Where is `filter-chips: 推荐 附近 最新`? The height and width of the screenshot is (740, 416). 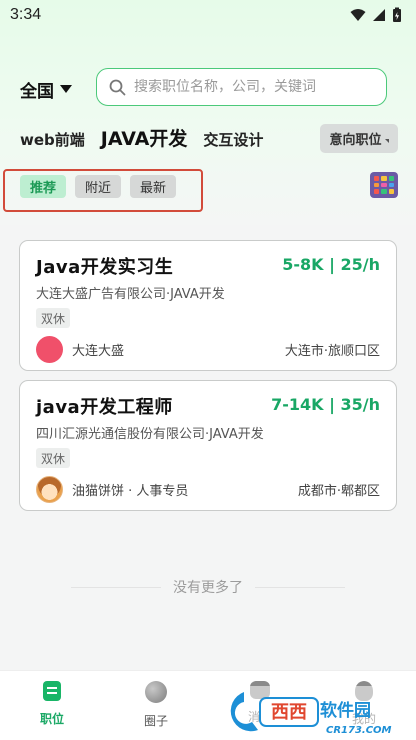 filter-chips: 推荐 附近 最新 is located at coordinates (98, 186).